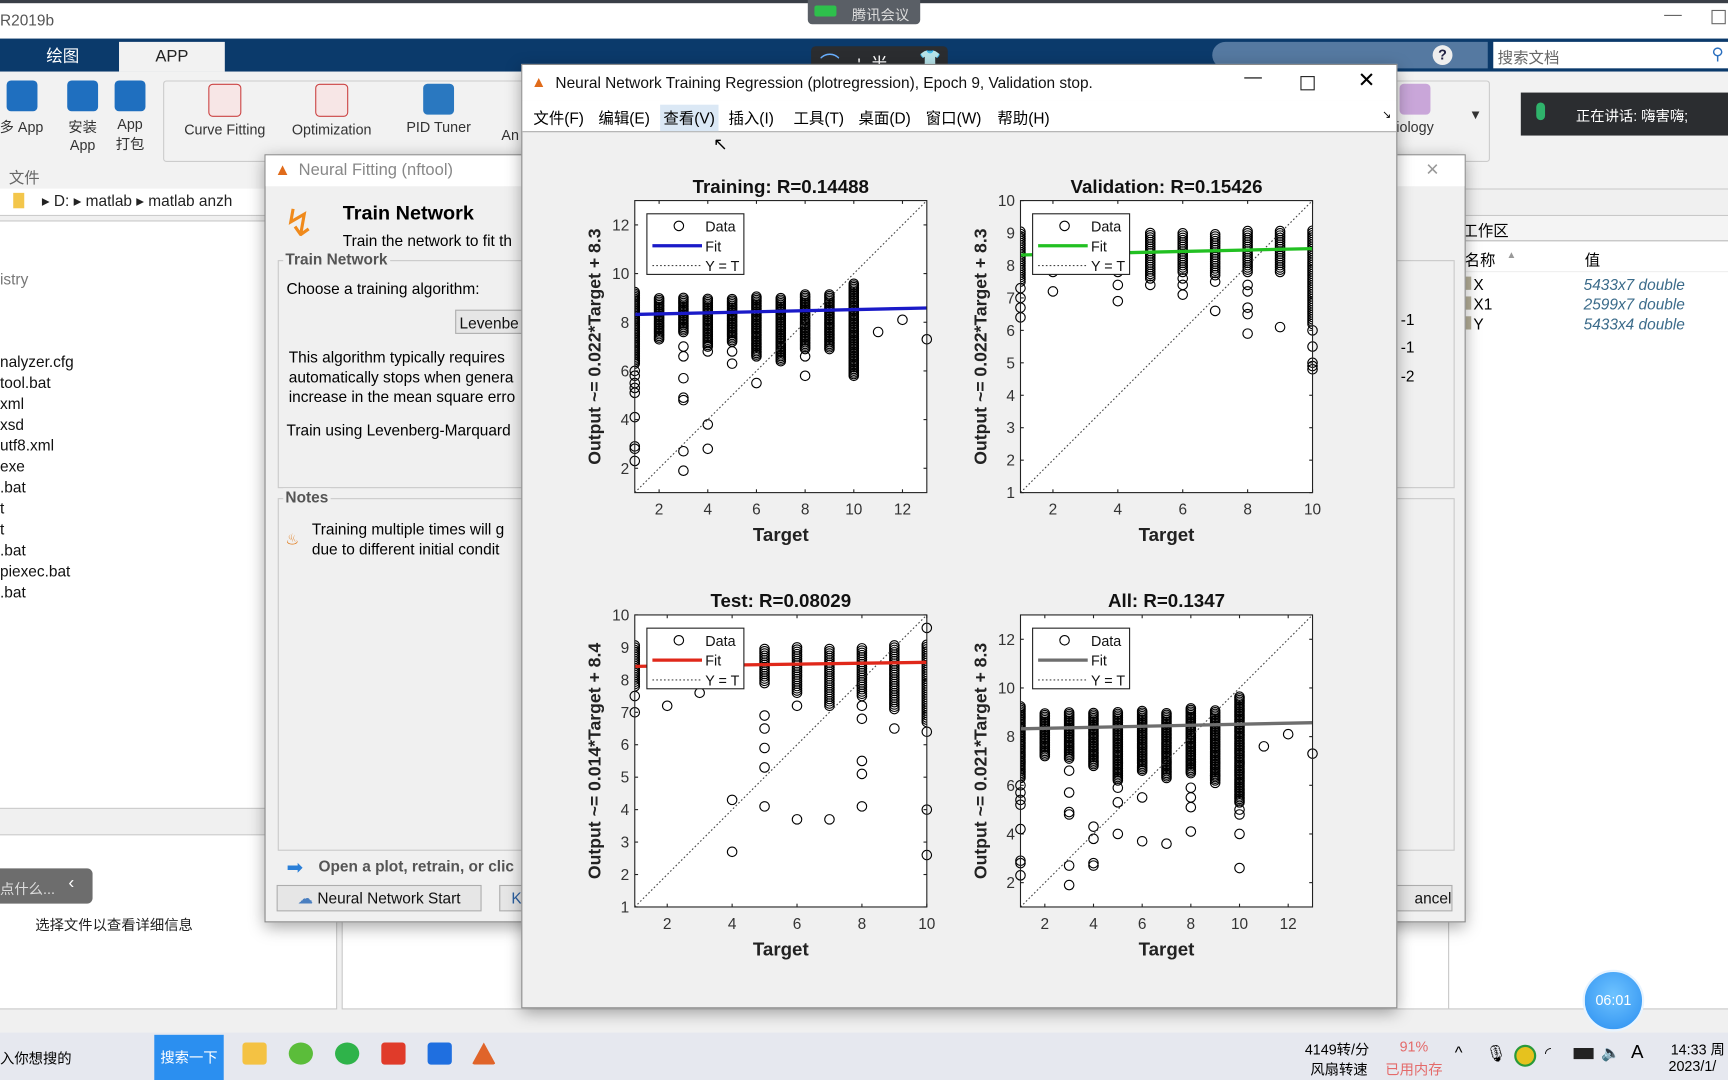 The height and width of the screenshot is (1080, 1728). What do you see at coordinates (254, 1053) in the screenshot?
I see `file-explorer-icon` at bounding box center [254, 1053].